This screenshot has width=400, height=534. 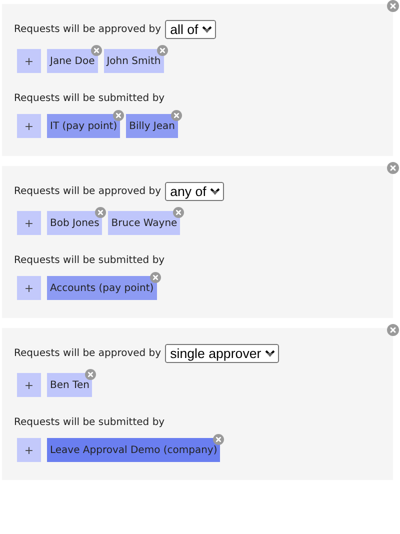 I want to click on approval-mode-dropdown: any of, so click(x=194, y=191).